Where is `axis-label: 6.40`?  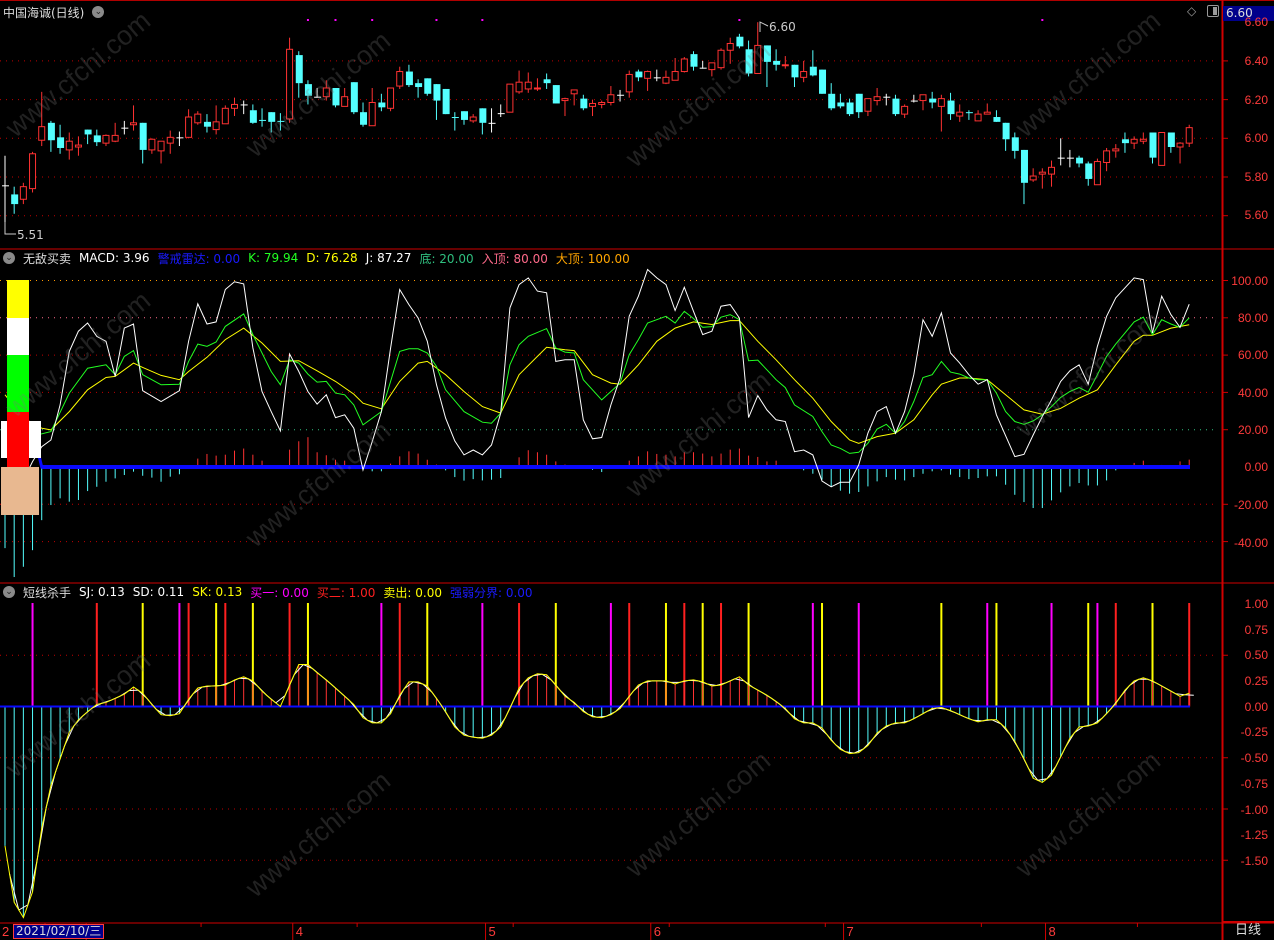 axis-label: 6.40 is located at coordinates (1256, 61).